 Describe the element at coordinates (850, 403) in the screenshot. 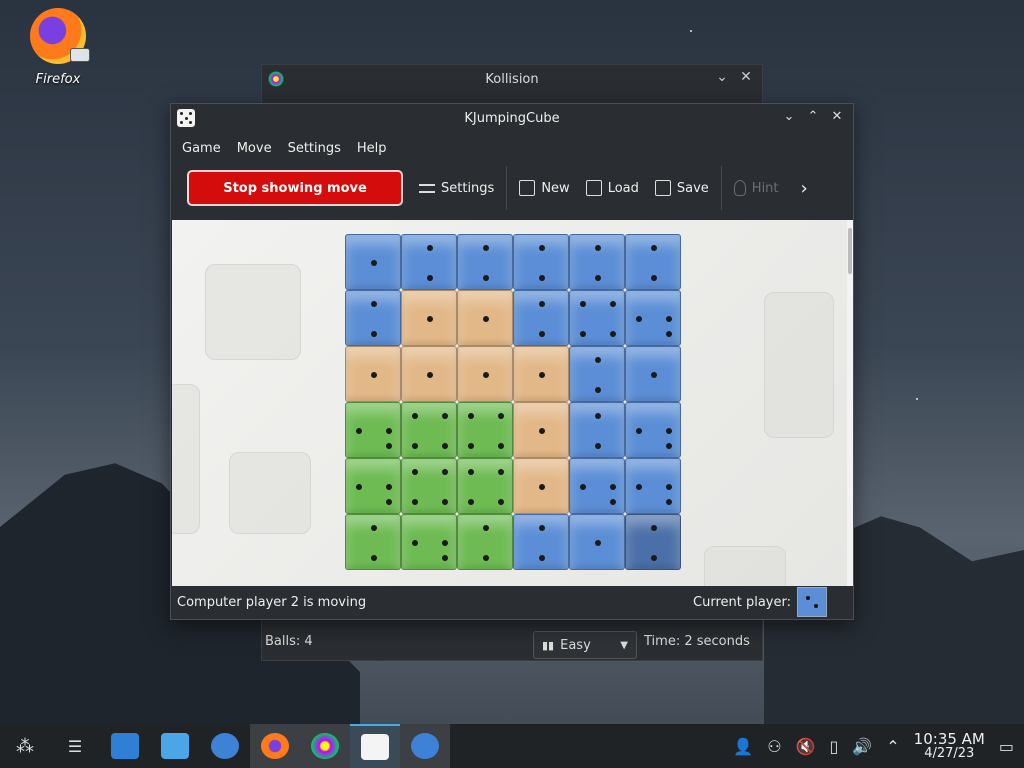

I see `vertical-scrollbar` at that location.